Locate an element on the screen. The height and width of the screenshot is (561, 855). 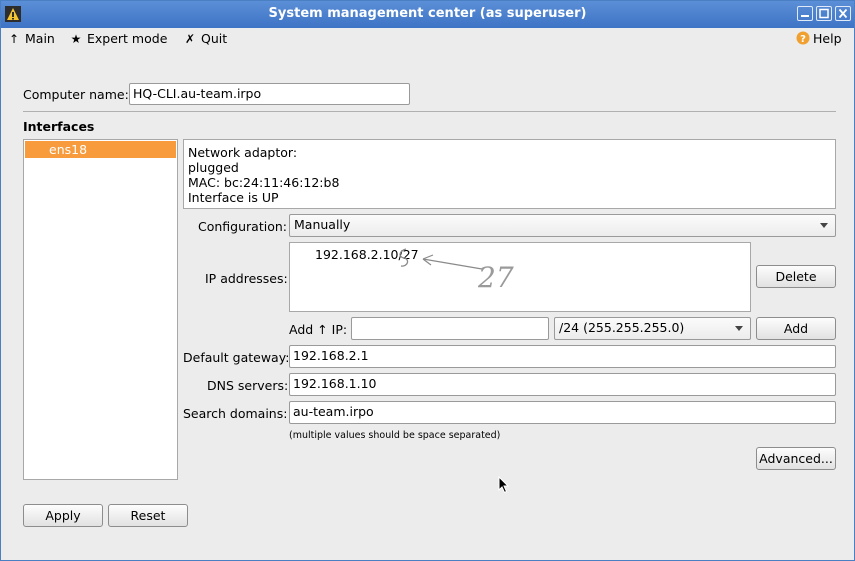
netmask-value: /24 (255.255.255.0) is located at coordinates (622, 327).